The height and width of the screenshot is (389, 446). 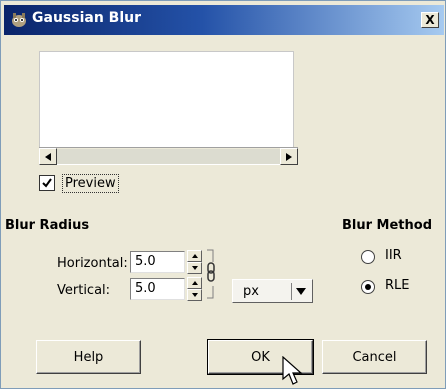 I want to click on arrow-left-icon, so click(x=48, y=156).